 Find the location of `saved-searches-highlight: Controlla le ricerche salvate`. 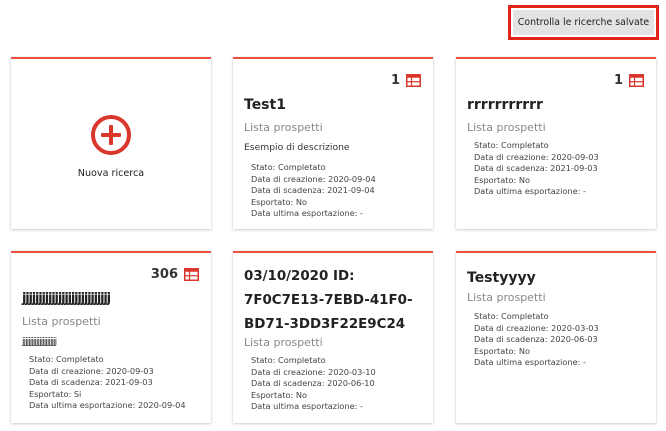

saved-searches-highlight: Controlla le ricerche salvate is located at coordinates (583, 22).